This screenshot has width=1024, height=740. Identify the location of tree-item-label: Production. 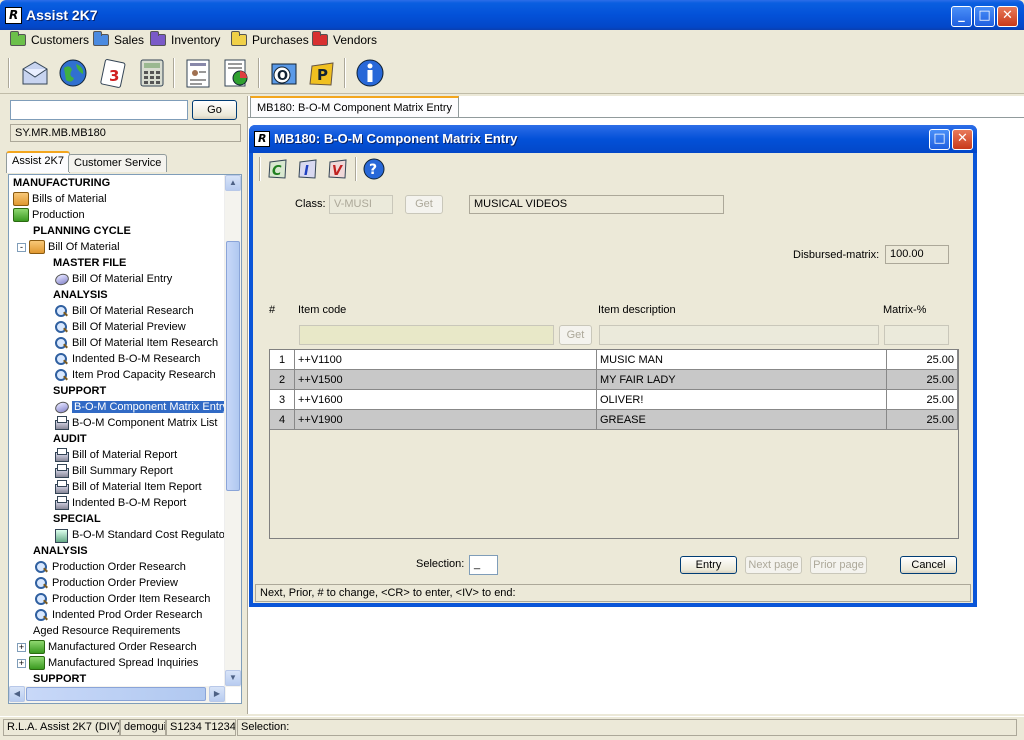
(58, 215).